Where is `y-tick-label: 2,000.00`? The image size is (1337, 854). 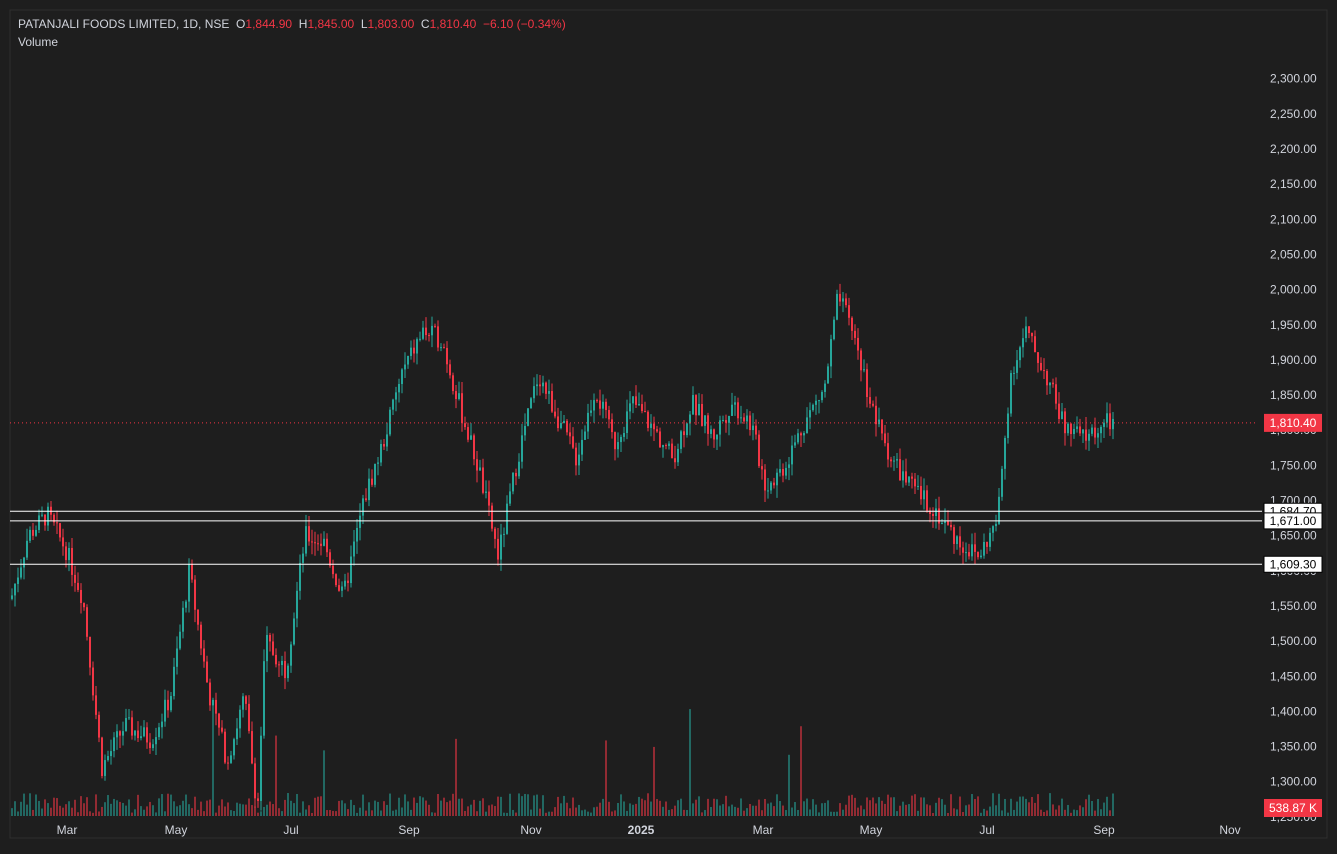 y-tick-label: 2,000.00 is located at coordinates (1293, 290).